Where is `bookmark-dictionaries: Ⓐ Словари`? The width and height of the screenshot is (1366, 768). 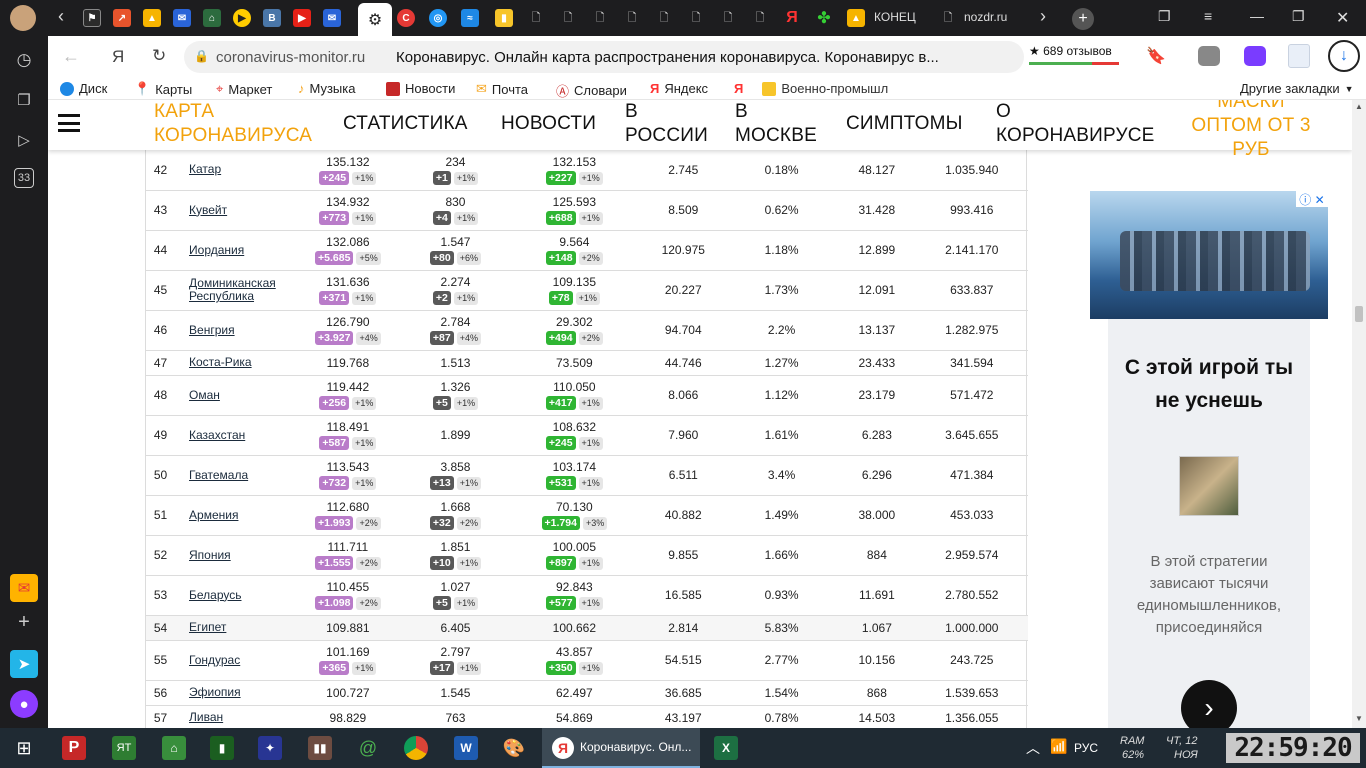 bookmark-dictionaries: Ⓐ Словари is located at coordinates (591, 90).